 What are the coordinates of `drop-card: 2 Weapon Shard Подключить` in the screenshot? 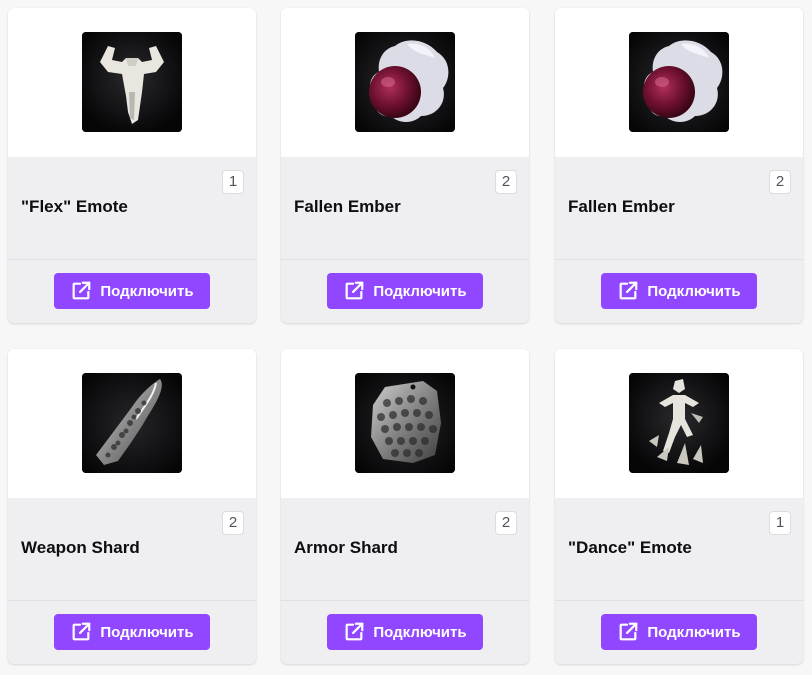 It's located at (132, 506).